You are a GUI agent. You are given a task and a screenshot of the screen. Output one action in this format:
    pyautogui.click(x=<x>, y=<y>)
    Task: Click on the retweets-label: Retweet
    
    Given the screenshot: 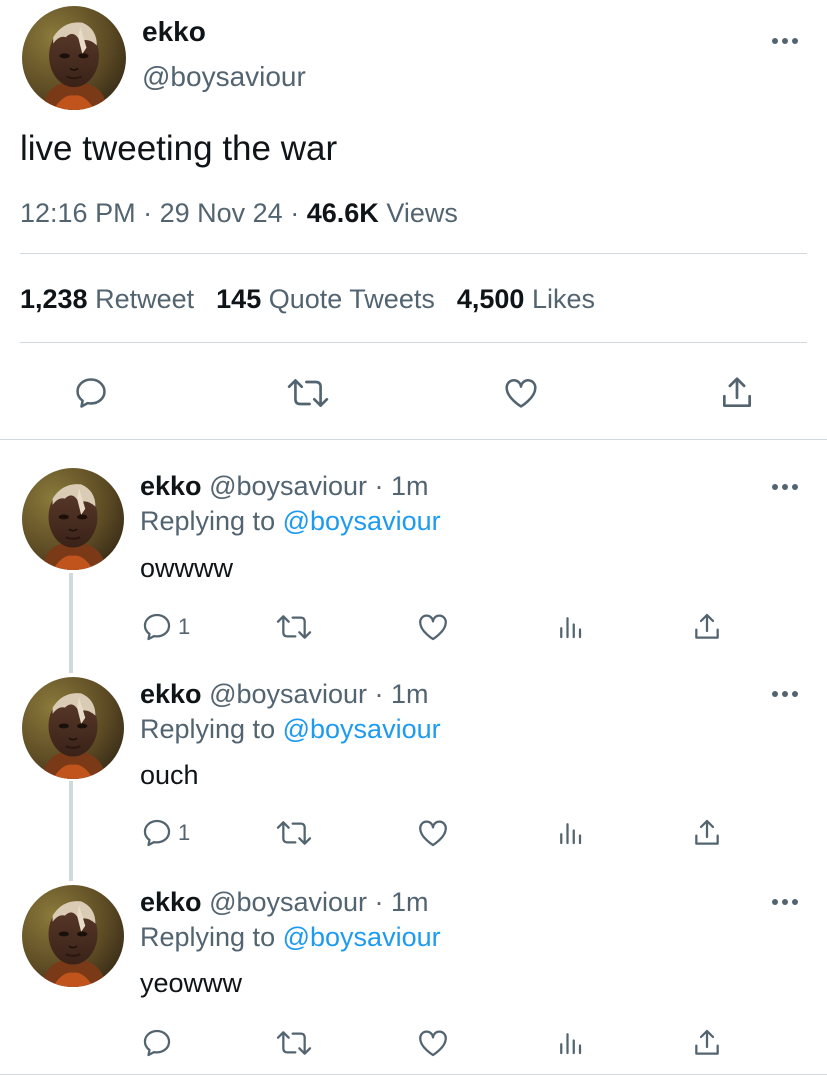 What is the action you would take?
    pyautogui.click(x=145, y=299)
    